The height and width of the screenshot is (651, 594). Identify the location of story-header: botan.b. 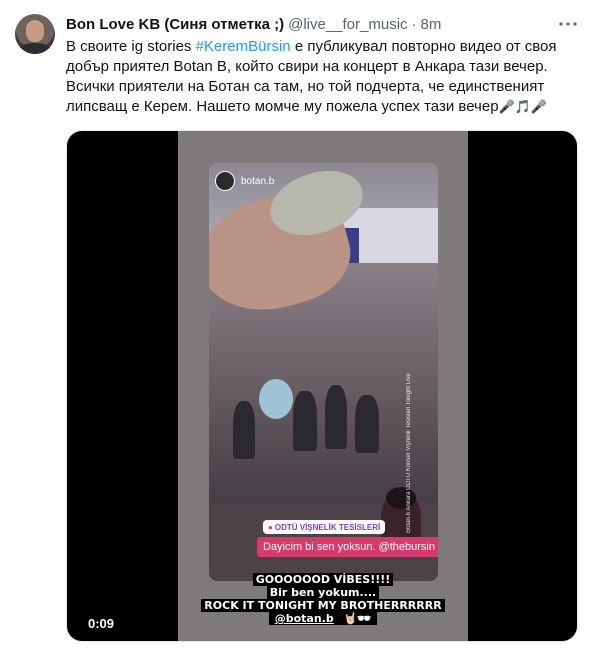
(244, 181).